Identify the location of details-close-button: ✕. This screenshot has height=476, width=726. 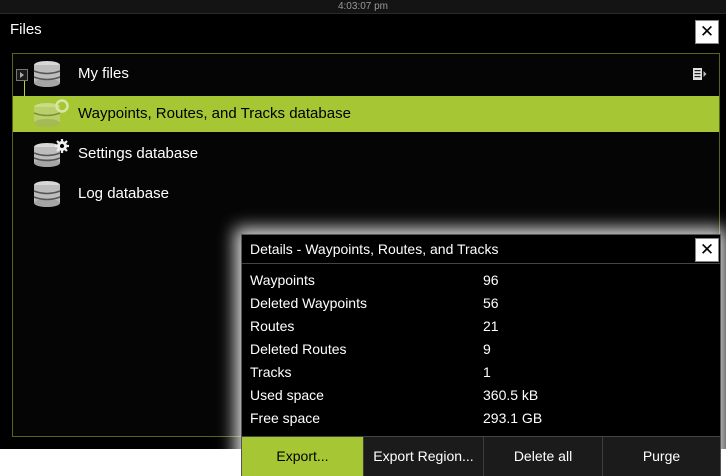
(707, 250).